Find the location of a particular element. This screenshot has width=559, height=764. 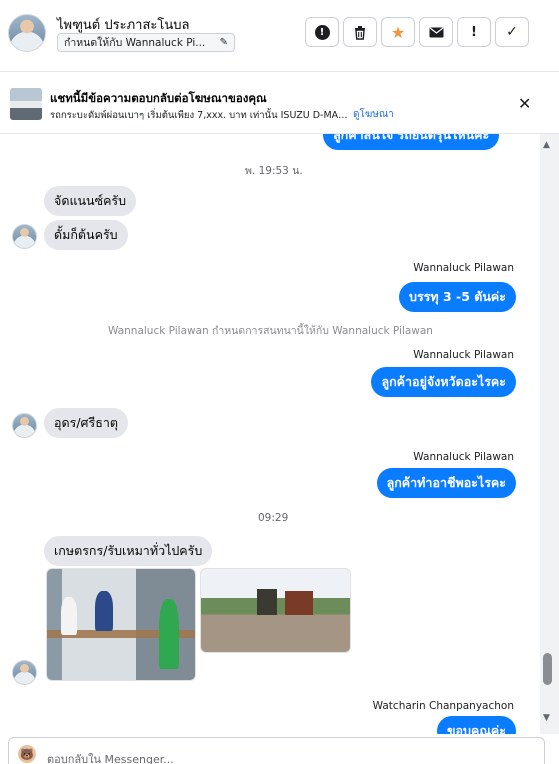

message-bubble-outgoing: ลูกค้าอยู่จังหวัดอะไรคะ is located at coordinates (443, 382).